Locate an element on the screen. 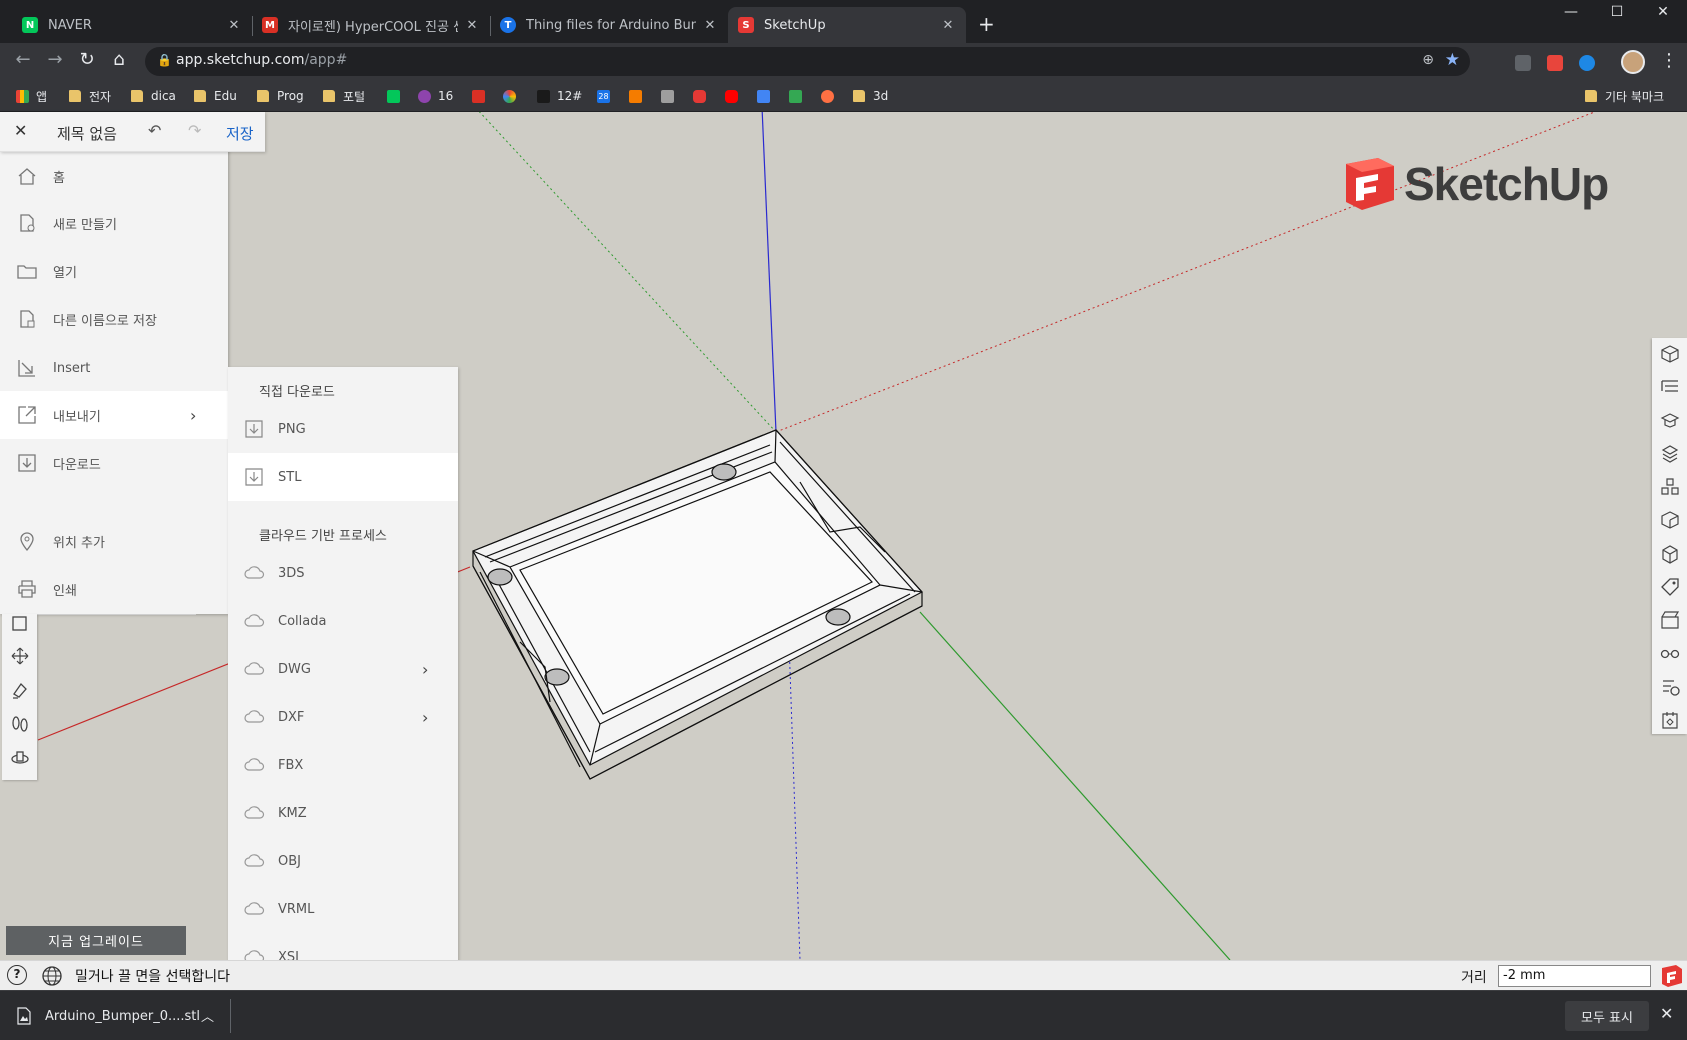 This screenshot has height=1040, width=1687. shape-tool-icon is located at coordinates (20, 624).